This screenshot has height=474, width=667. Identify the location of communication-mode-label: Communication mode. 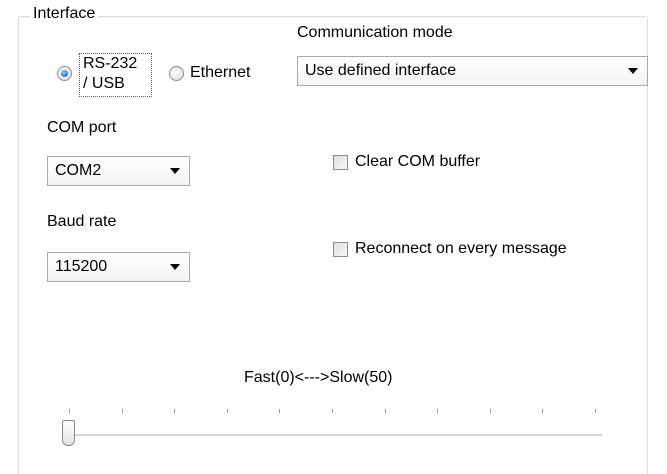
(375, 32).